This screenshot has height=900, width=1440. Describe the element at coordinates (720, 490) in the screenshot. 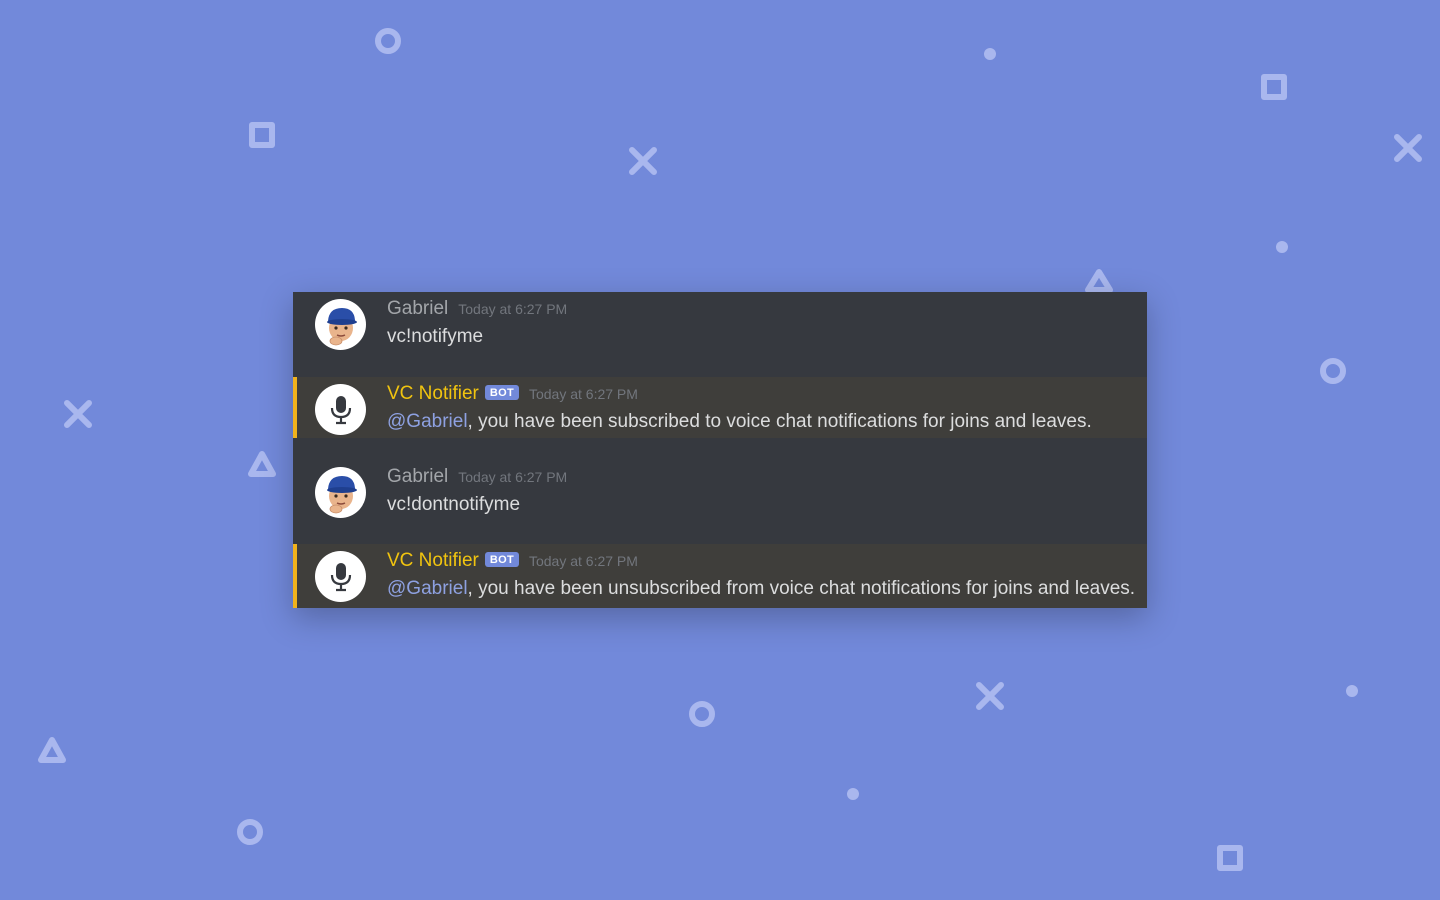

I see `chat-message: Gabriel Today at 6:27 PM vc!dontnotifyme` at that location.